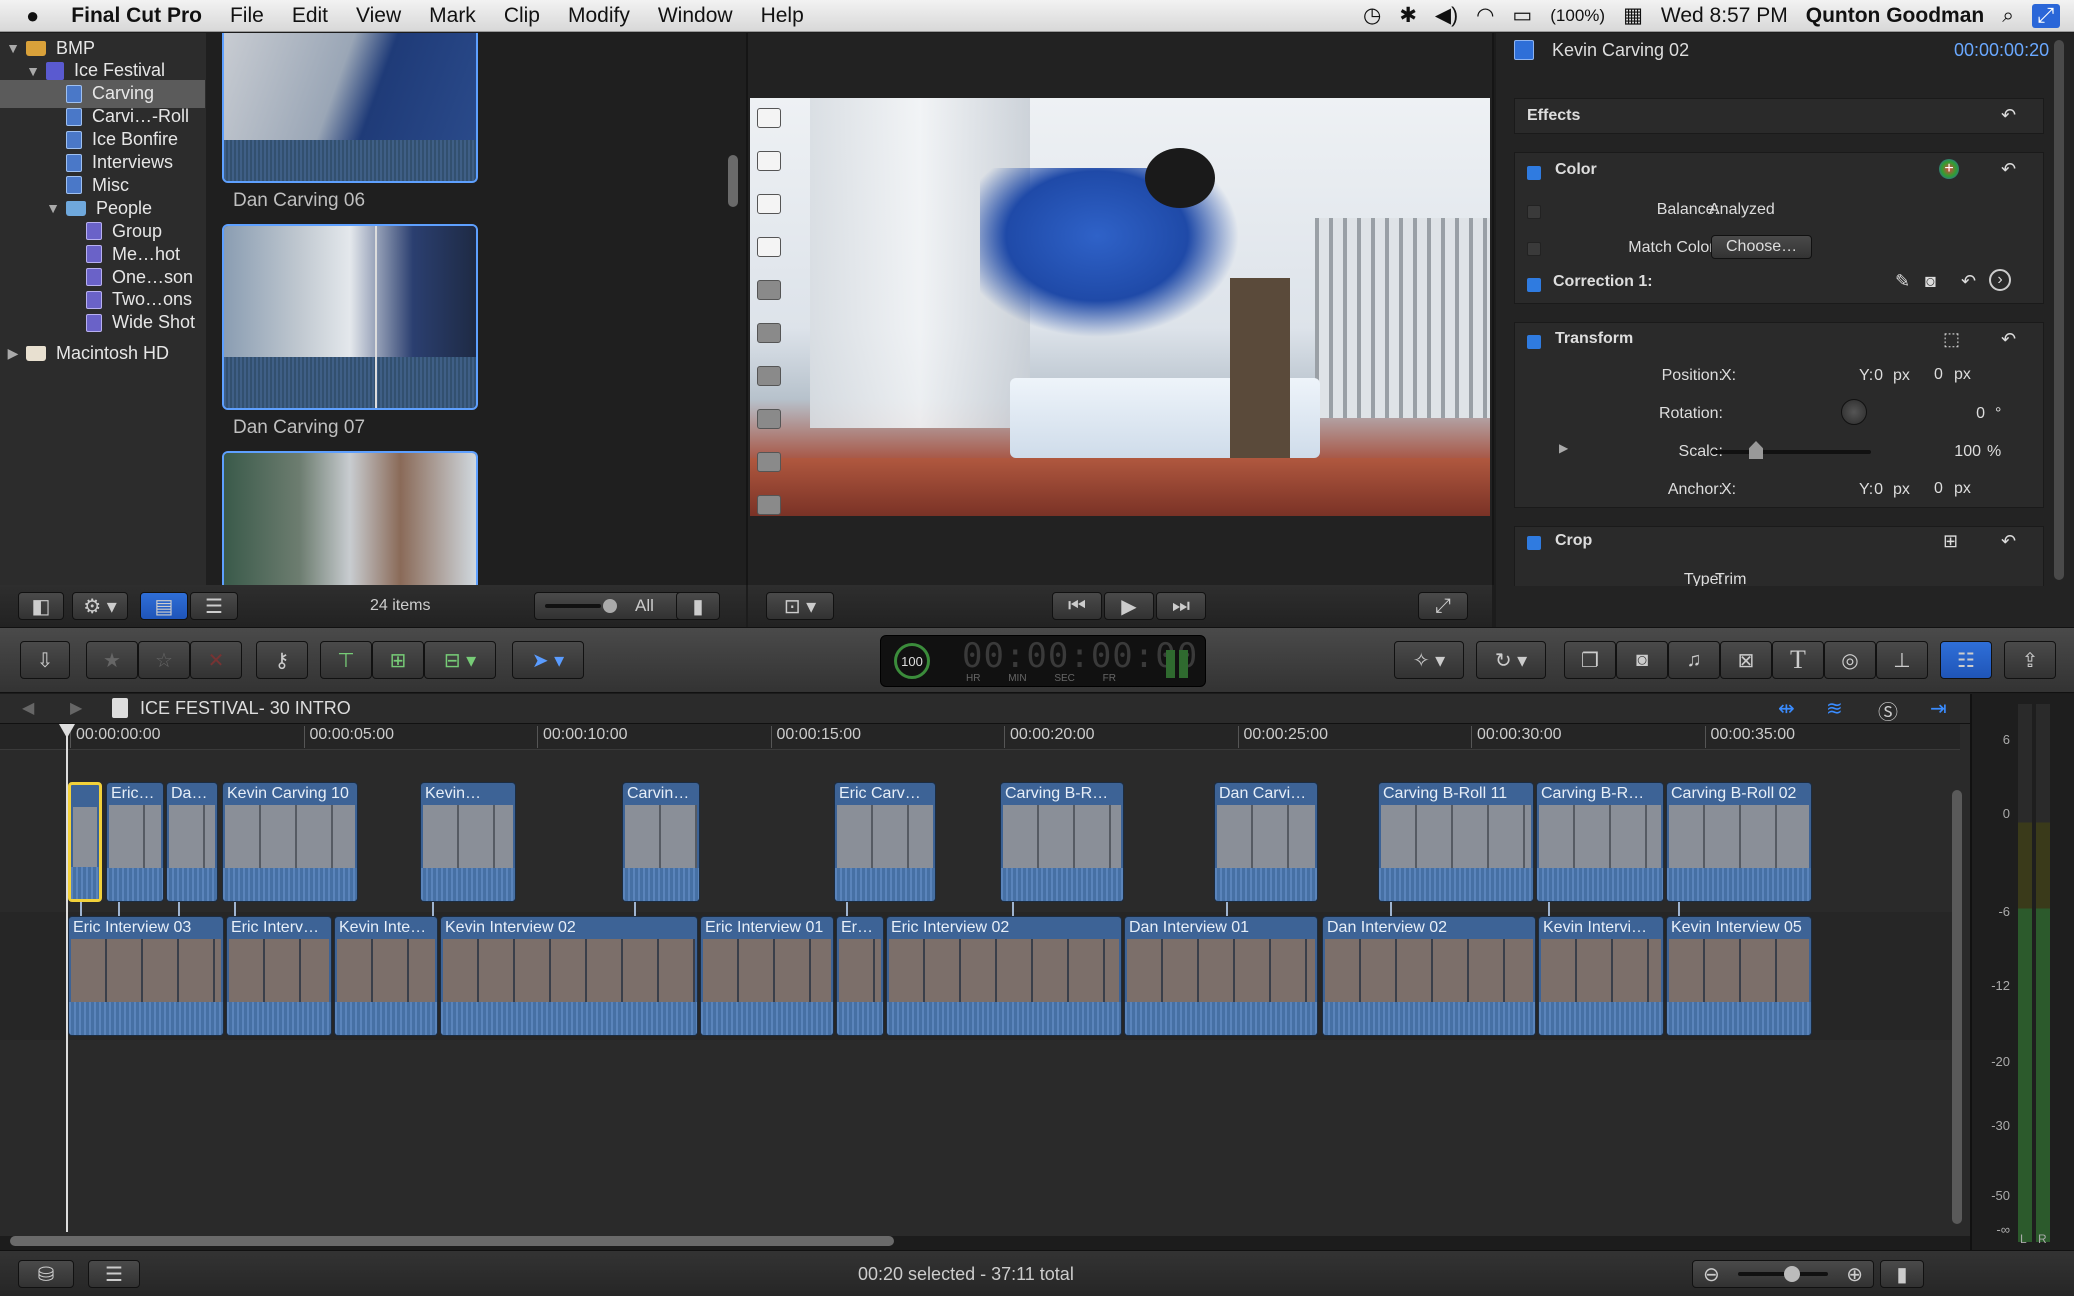  Describe the element at coordinates (548, 660) in the screenshot. I see `select-tool-button: ➤ ▾` at that location.